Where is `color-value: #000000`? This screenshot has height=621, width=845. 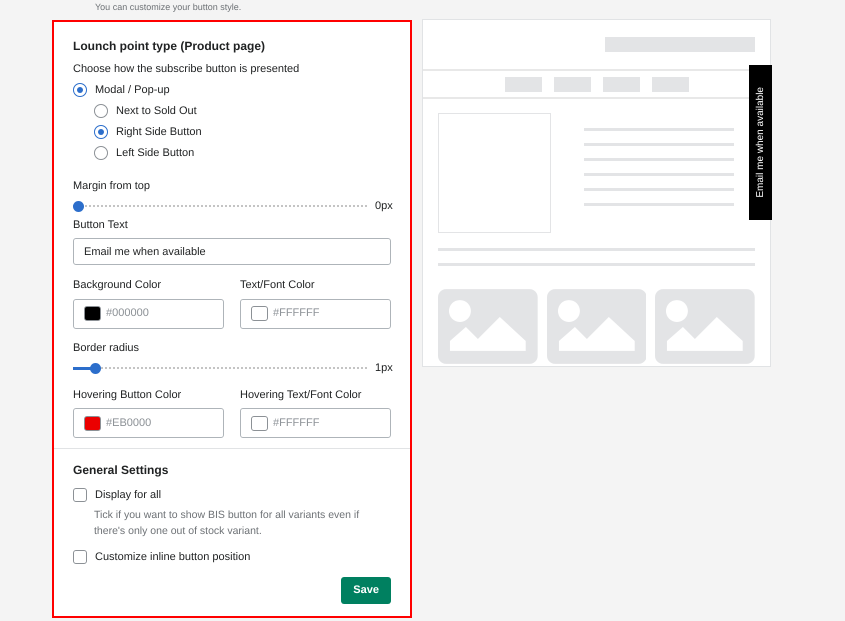
color-value: #000000 is located at coordinates (127, 314).